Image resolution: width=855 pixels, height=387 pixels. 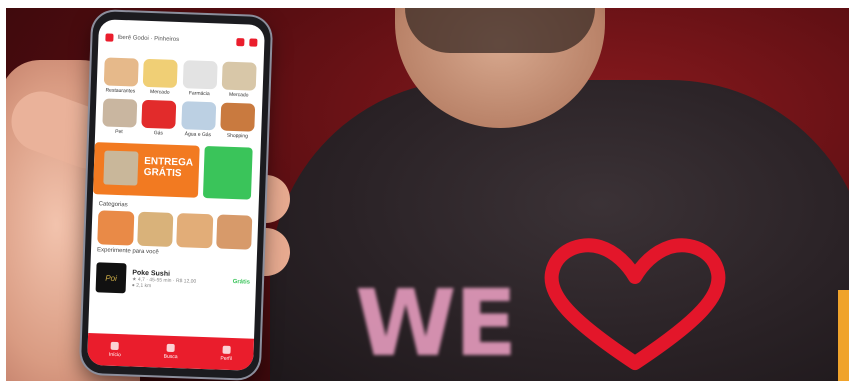 I want to click on delivery-fee: Grátis, so click(x=241, y=282).